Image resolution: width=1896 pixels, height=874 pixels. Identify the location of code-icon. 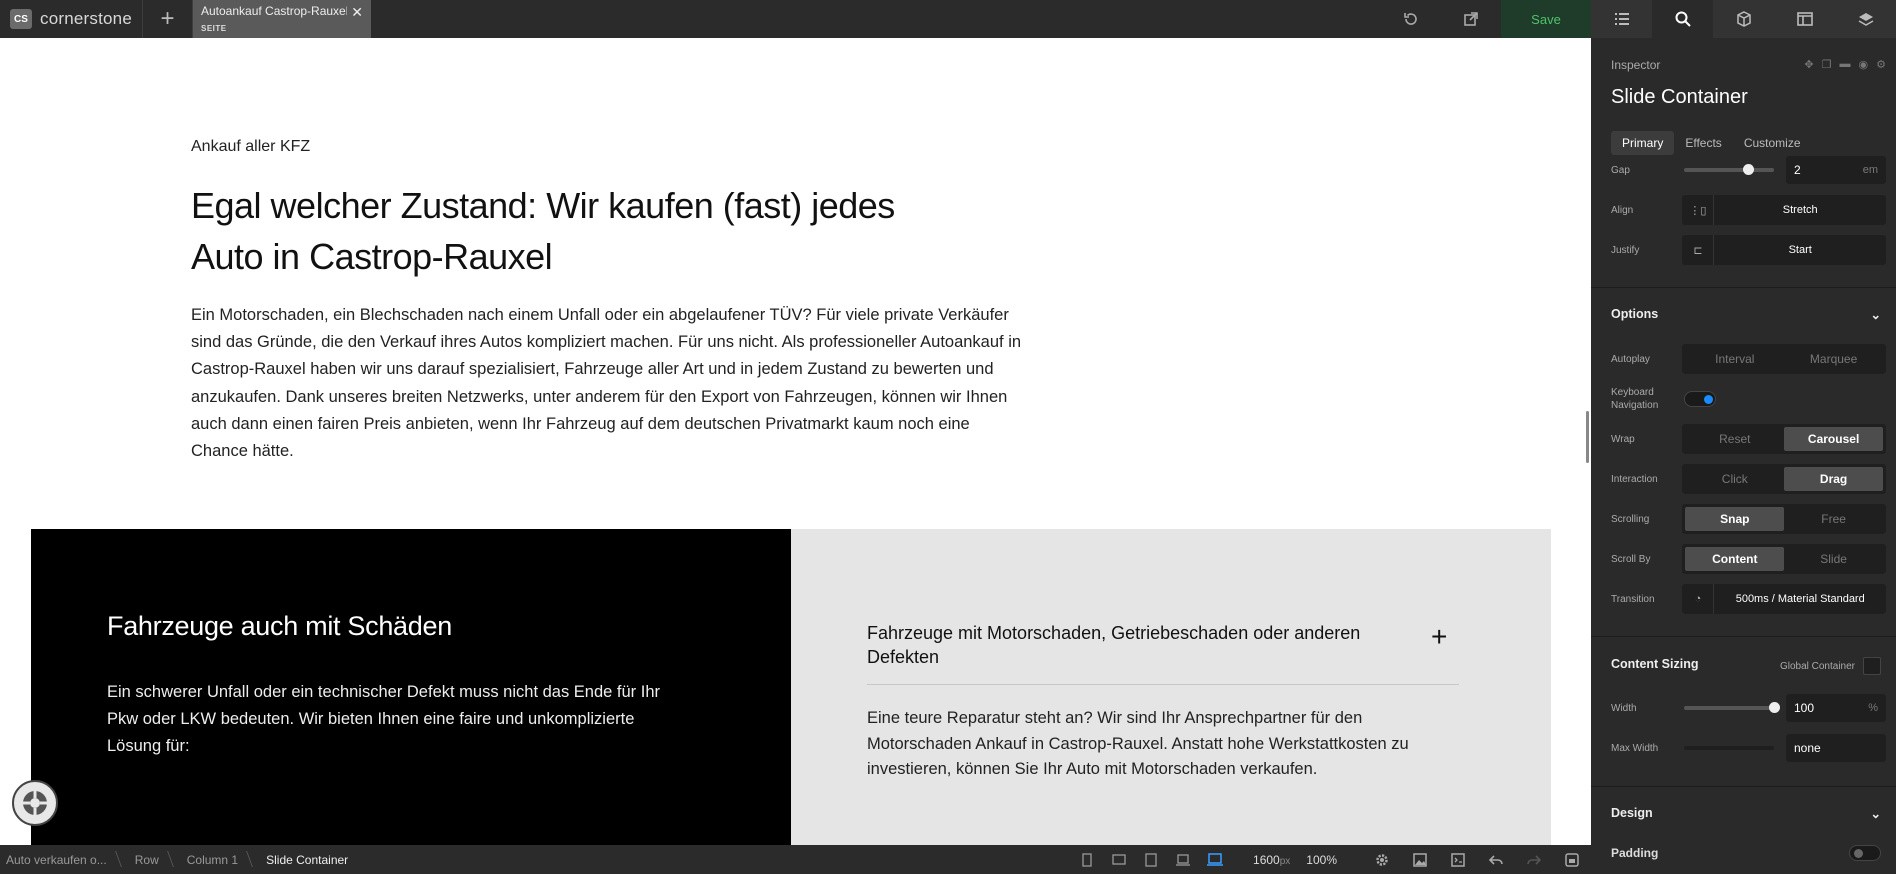
(1458, 859).